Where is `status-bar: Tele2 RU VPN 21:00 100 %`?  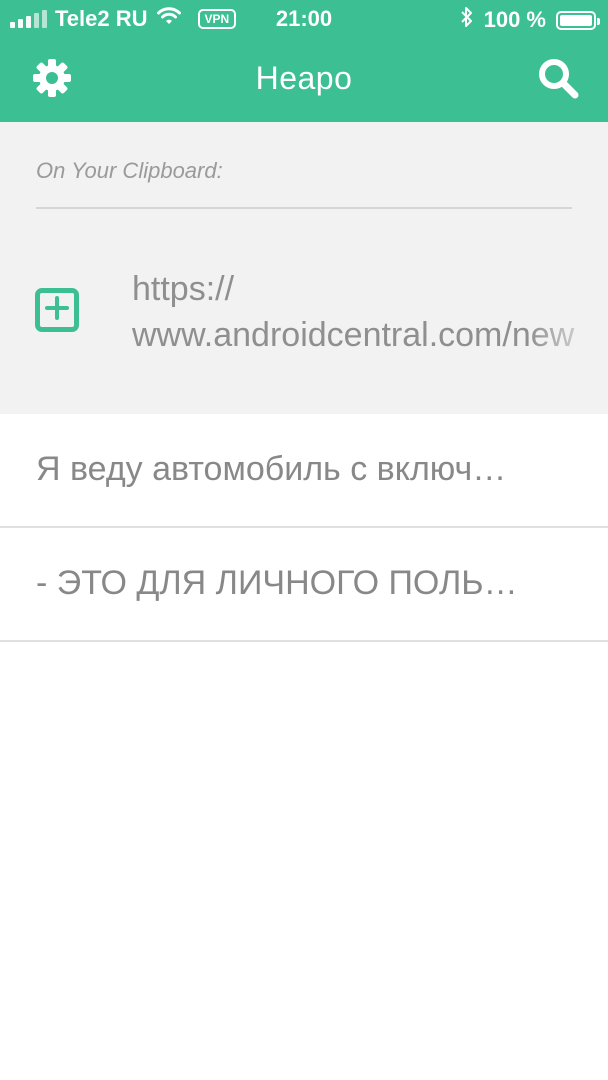
status-bar: Tele2 RU VPN 21:00 100 % is located at coordinates (304, 20).